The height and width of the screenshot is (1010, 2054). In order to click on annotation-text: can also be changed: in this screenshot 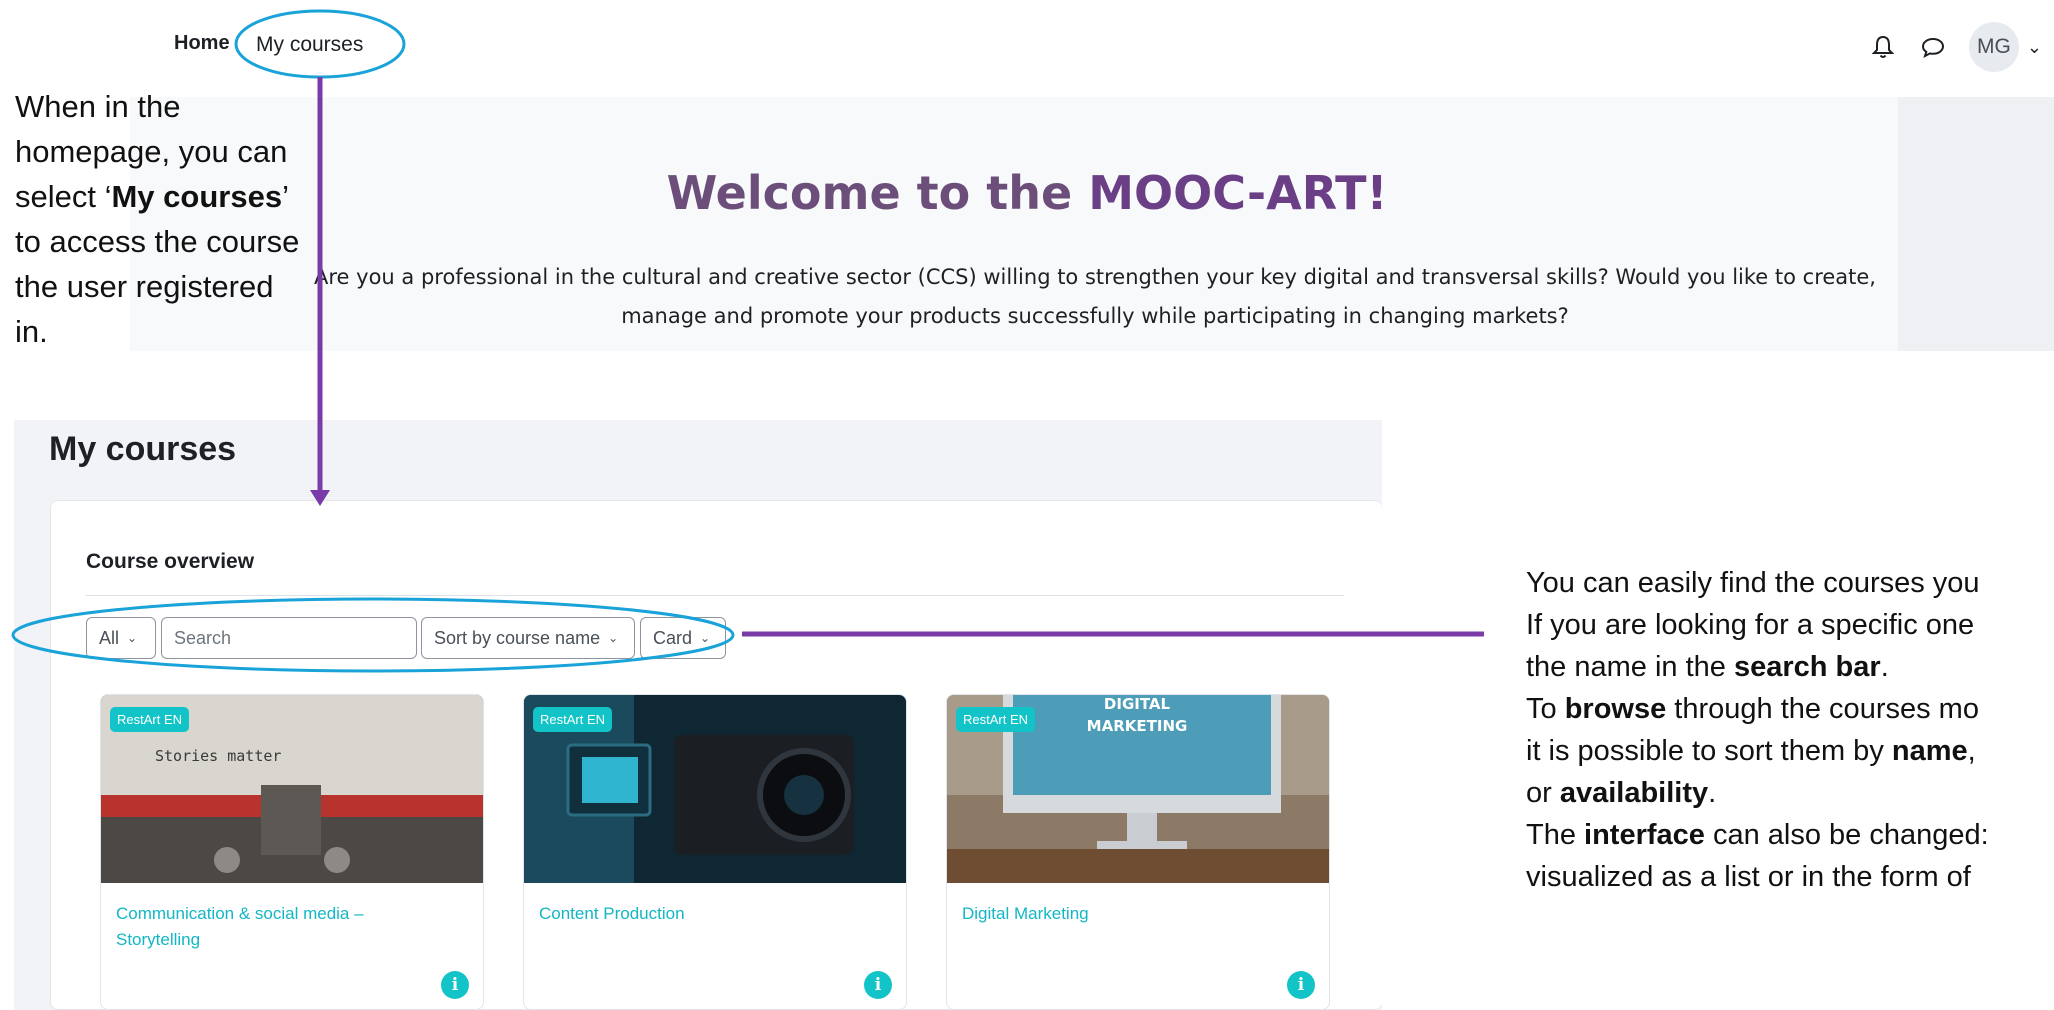, I will do `click(1846, 835)`.